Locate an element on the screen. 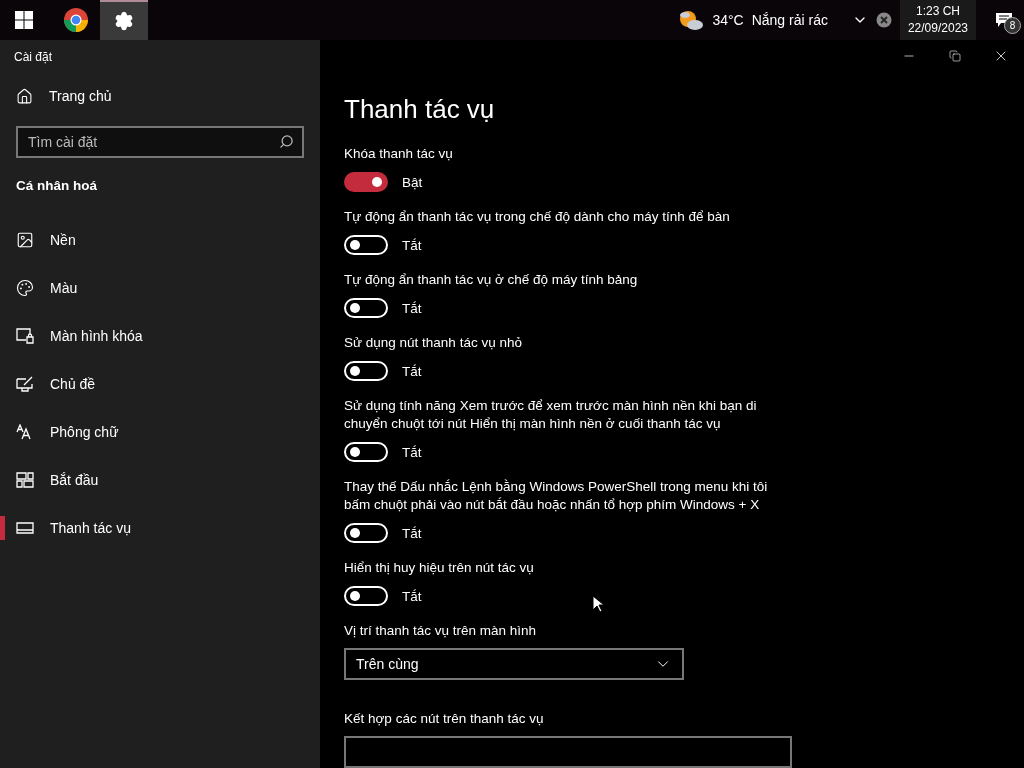 The width and height of the screenshot is (1024, 768). window-title: Cài đặt is located at coordinates (33, 57).